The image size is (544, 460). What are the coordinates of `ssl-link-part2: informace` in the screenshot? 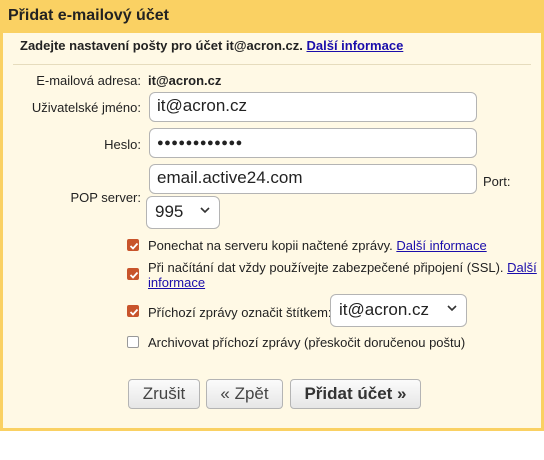 It's located at (176, 282).